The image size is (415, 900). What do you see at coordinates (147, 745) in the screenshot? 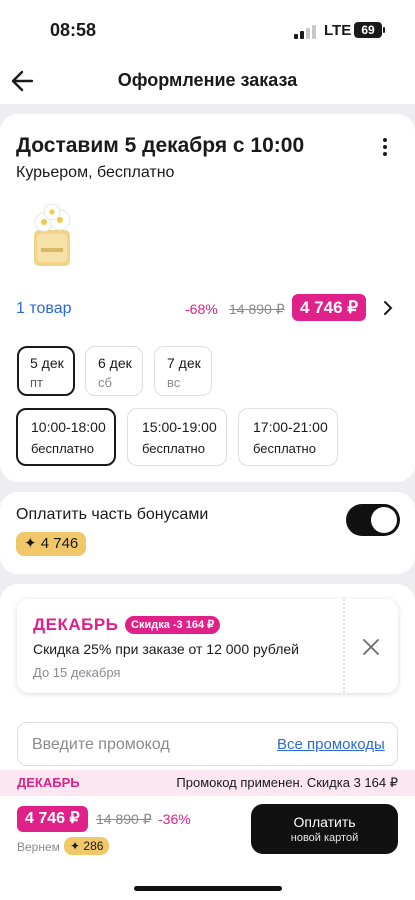
I see `promo-input` at bounding box center [147, 745].